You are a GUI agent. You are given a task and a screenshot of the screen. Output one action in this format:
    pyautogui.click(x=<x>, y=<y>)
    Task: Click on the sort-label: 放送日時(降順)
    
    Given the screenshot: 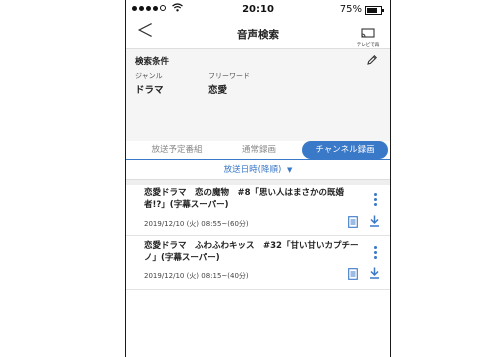 What is the action you would take?
    pyautogui.click(x=252, y=170)
    